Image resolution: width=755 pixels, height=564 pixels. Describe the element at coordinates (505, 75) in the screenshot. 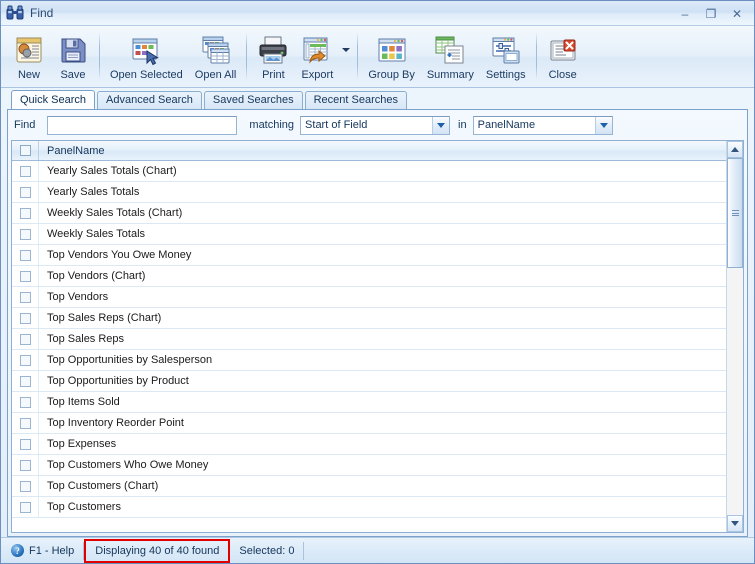

I see `settings-button-label: Settings` at that location.